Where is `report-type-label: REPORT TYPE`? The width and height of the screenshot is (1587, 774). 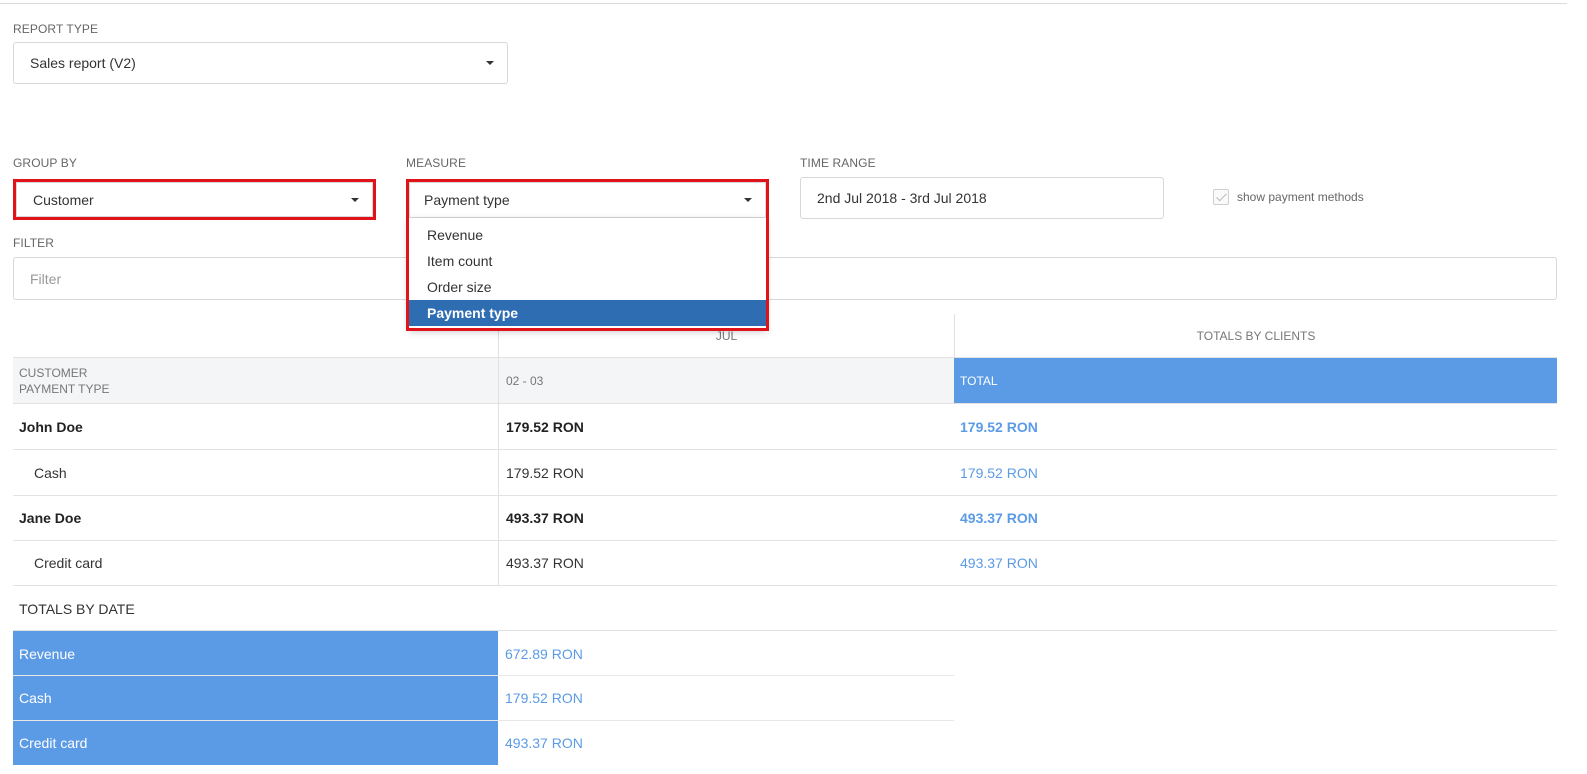 report-type-label: REPORT TYPE is located at coordinates (56, 29).